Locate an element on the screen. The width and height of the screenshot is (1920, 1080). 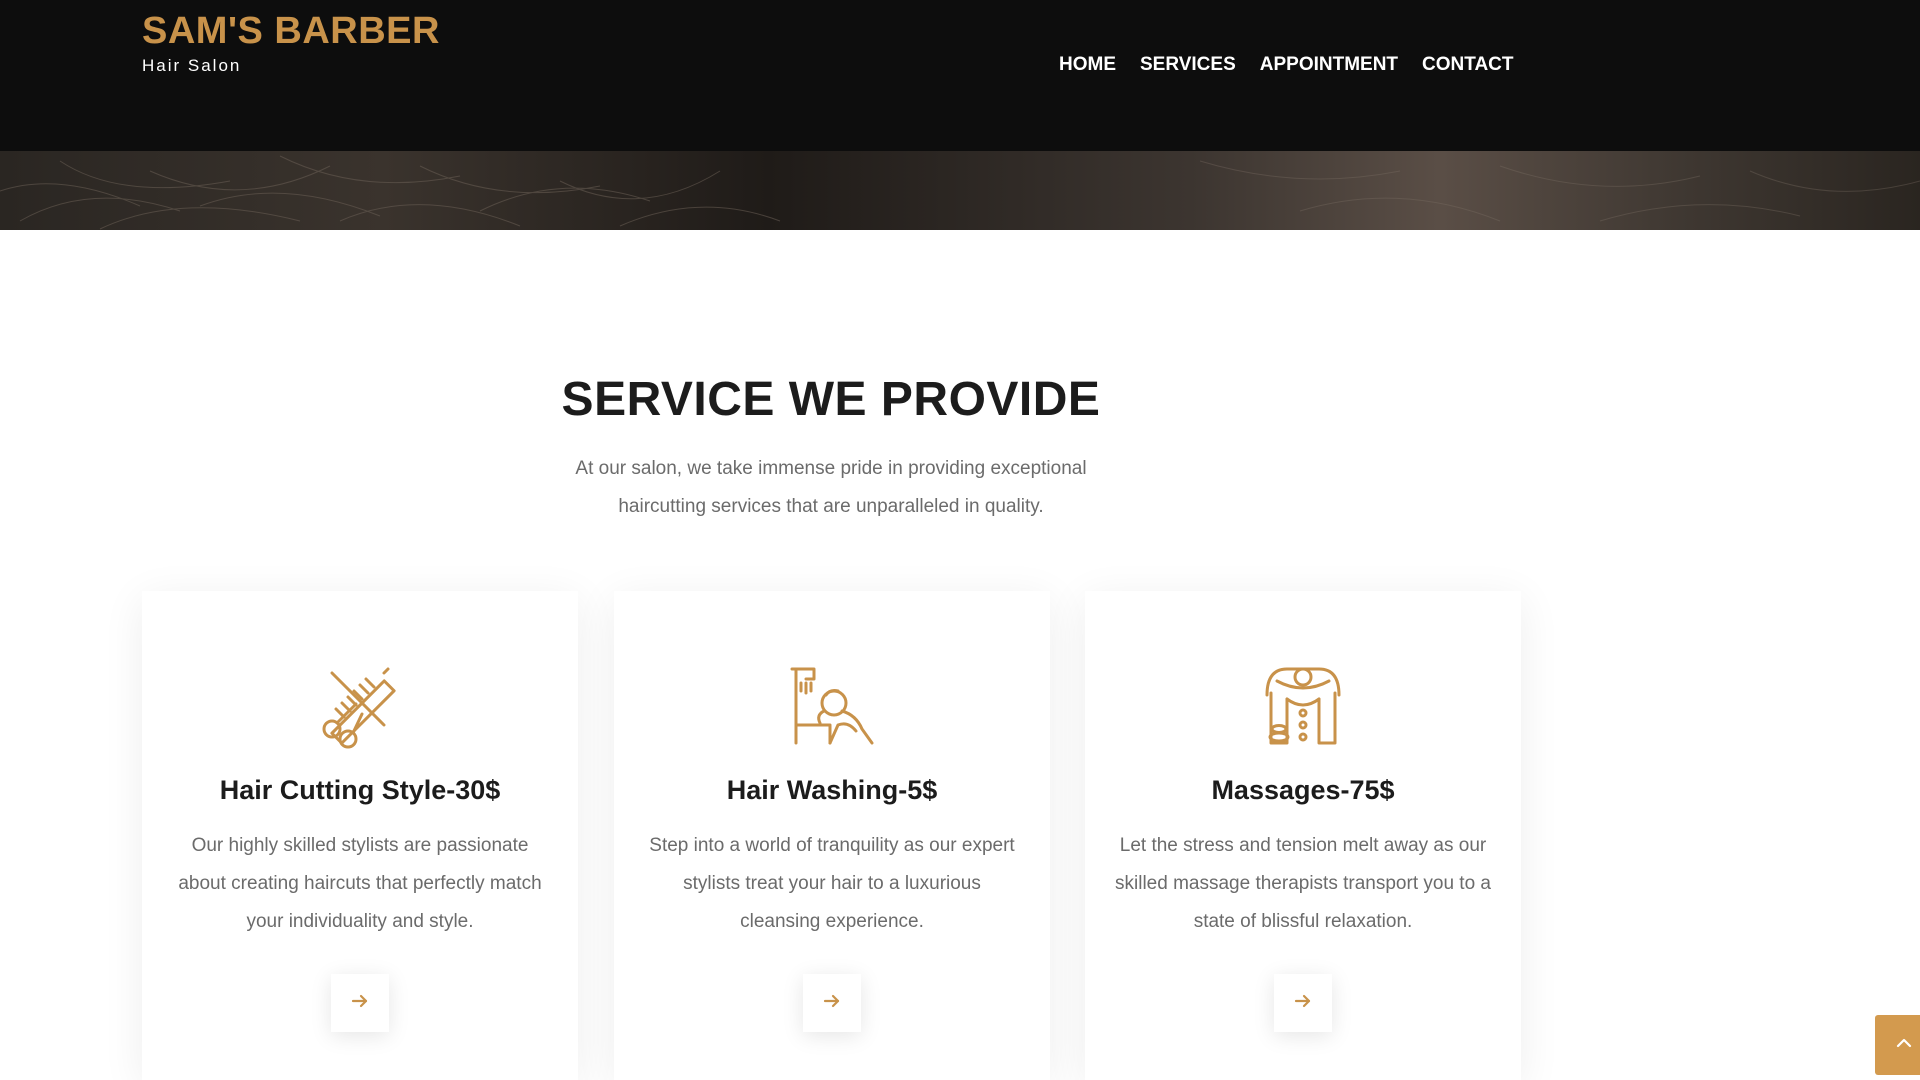
nav-services: SERVICES is located at coordinates (1188, 65).